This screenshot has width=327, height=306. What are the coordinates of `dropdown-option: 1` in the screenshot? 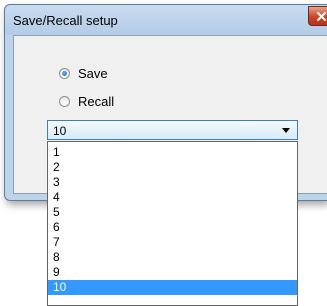 It's located at (172, 152).